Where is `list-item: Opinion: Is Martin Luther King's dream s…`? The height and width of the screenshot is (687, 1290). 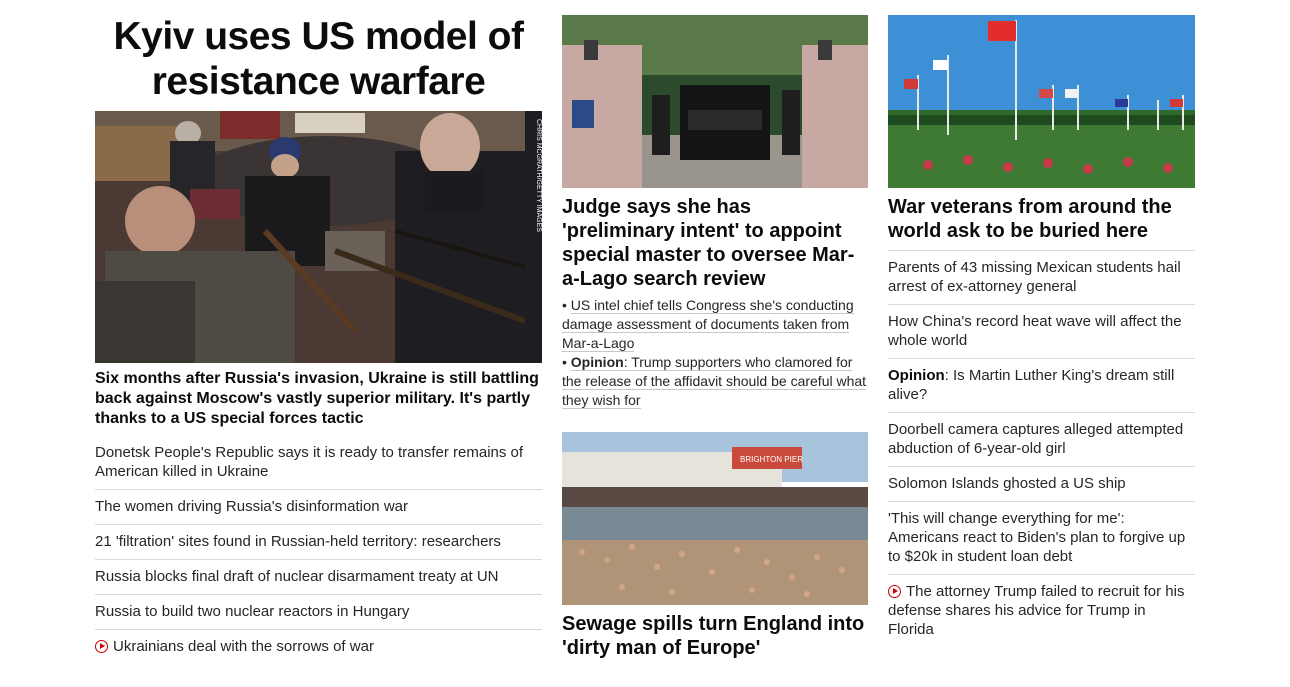
list-item: Opinion: Is Martin Luther King's dream s… is located at coordinates (1041, 385).